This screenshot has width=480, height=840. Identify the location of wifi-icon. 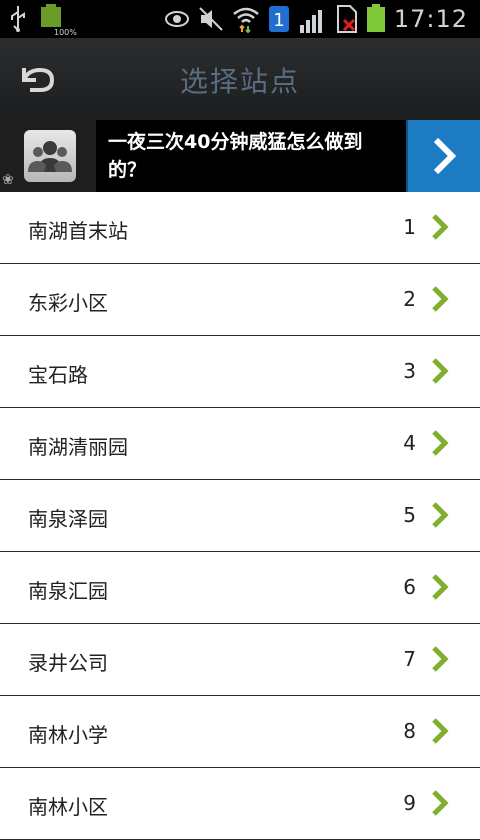
(246, 20).